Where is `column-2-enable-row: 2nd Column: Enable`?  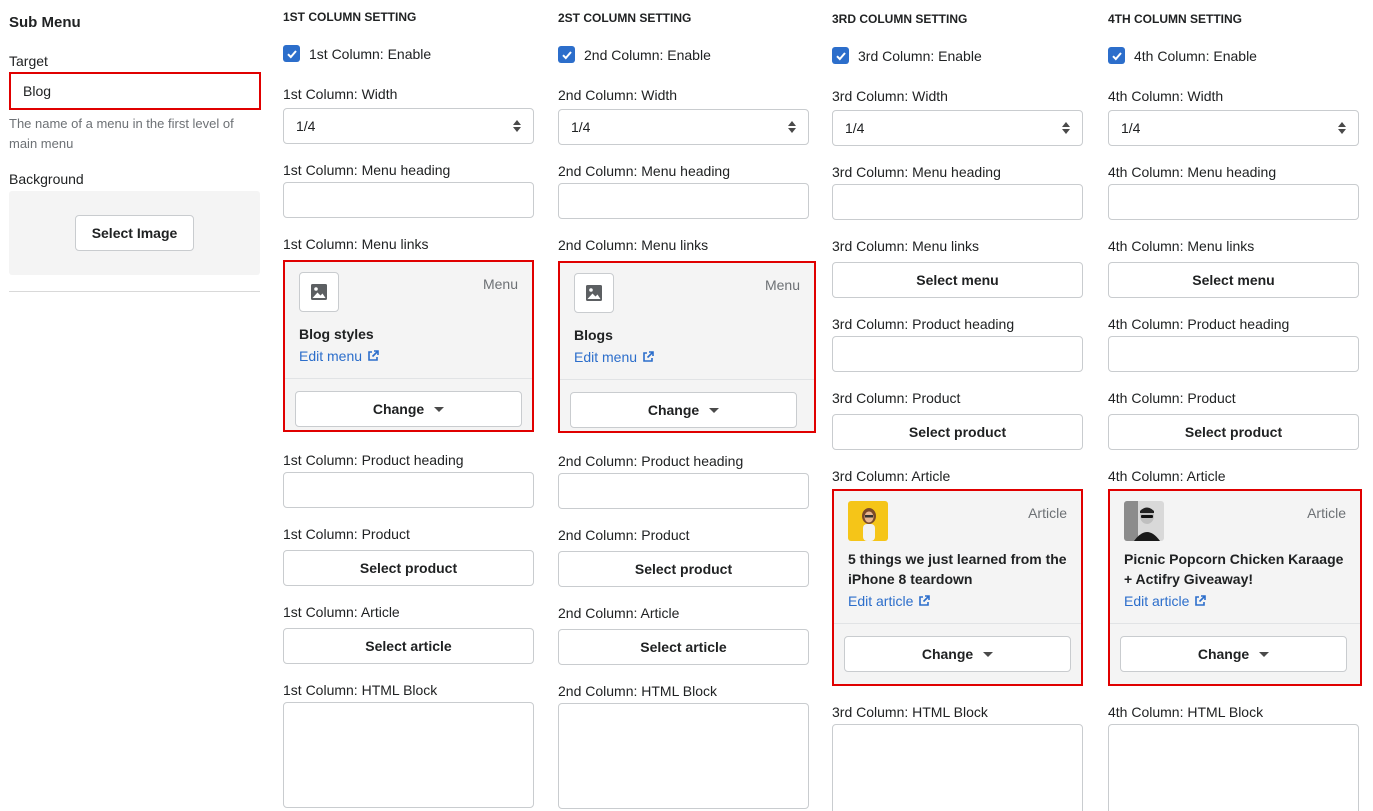 column-2-enable-row: 2nd Column: Enable is located at coordinates (634, 54).